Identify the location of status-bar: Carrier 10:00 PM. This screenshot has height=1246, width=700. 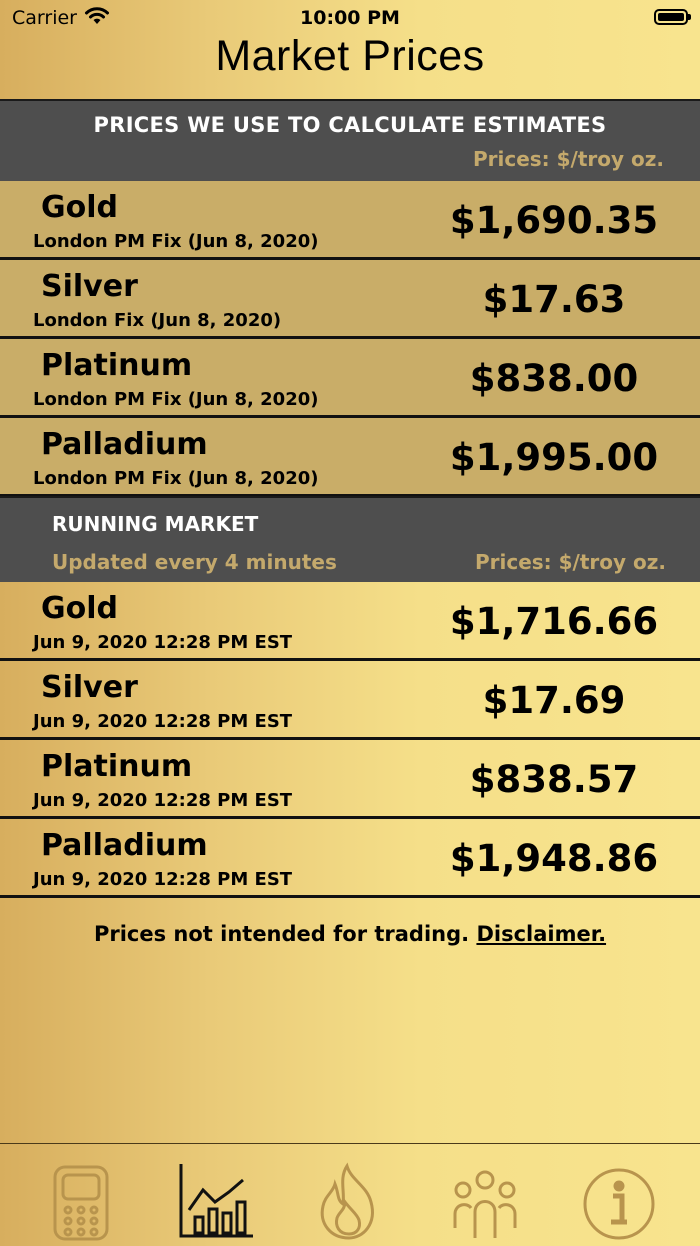
(350, 18).